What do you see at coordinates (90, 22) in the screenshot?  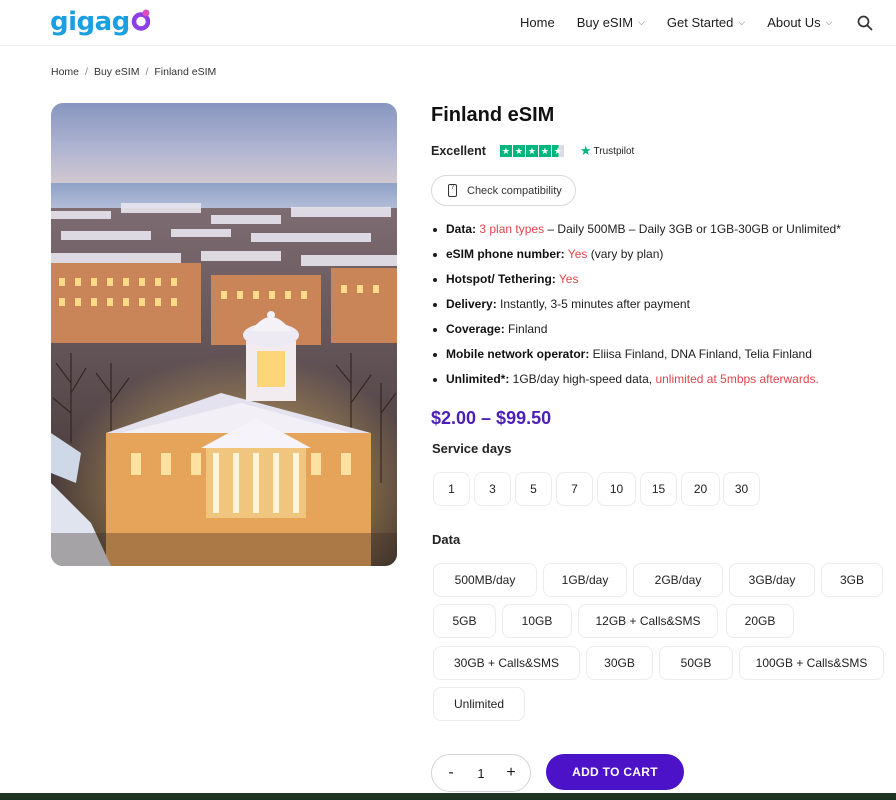 I see `svg-text: gigag` at bounding box center [90, 22].